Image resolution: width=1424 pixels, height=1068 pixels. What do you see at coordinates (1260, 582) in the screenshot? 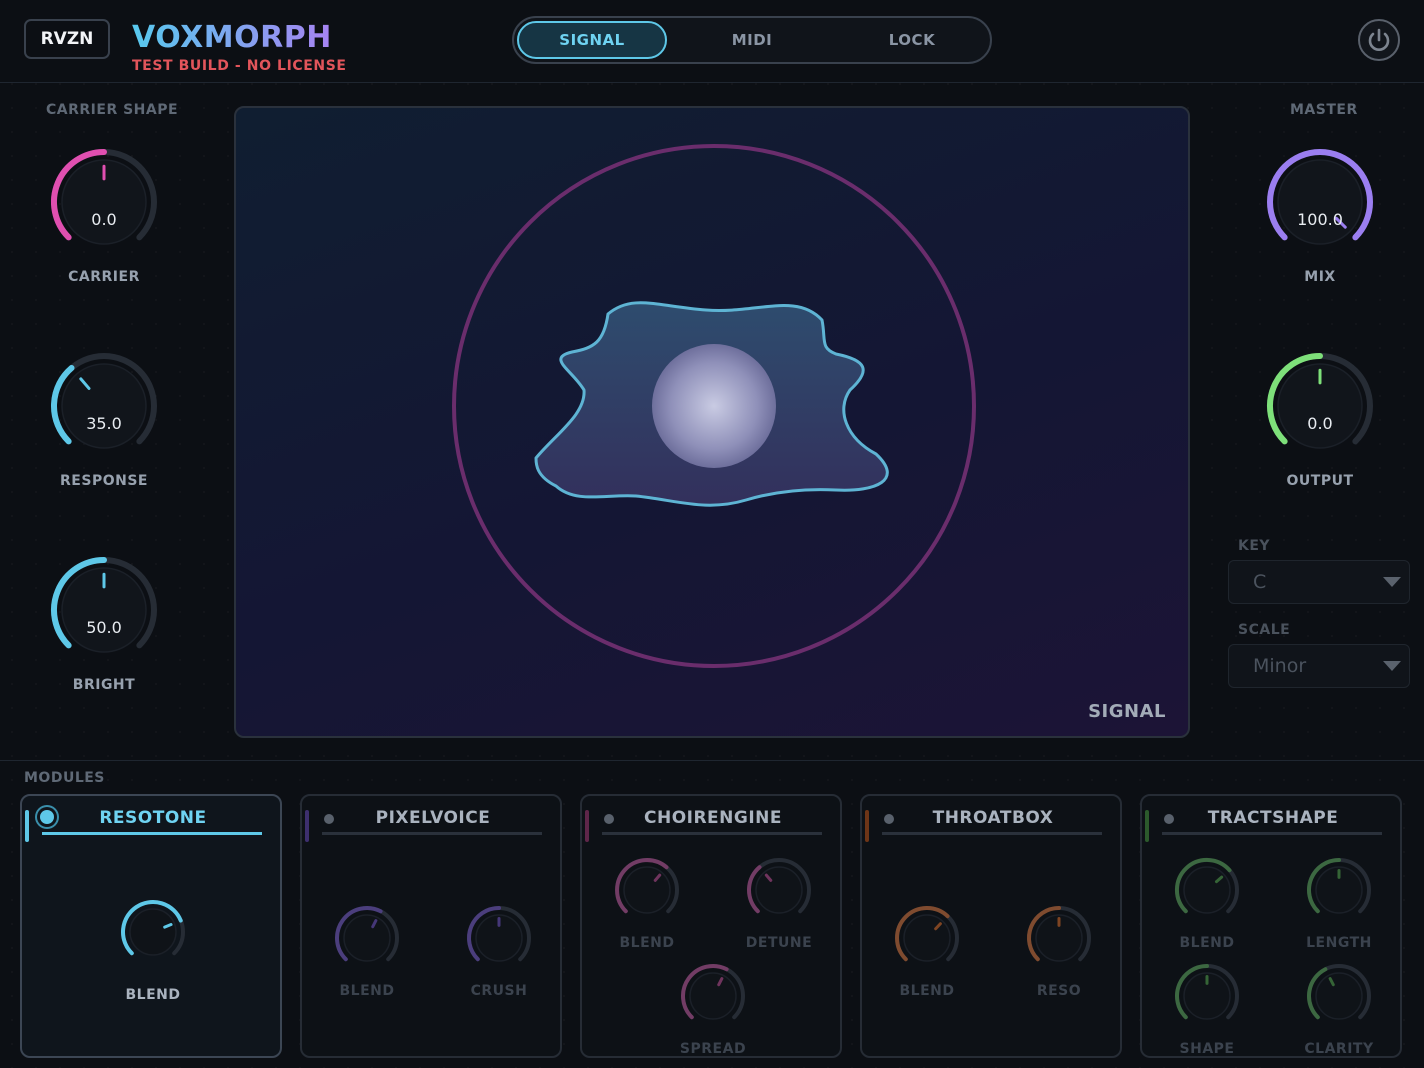
I see `key-value: C` at bounding box center [1260, 582].